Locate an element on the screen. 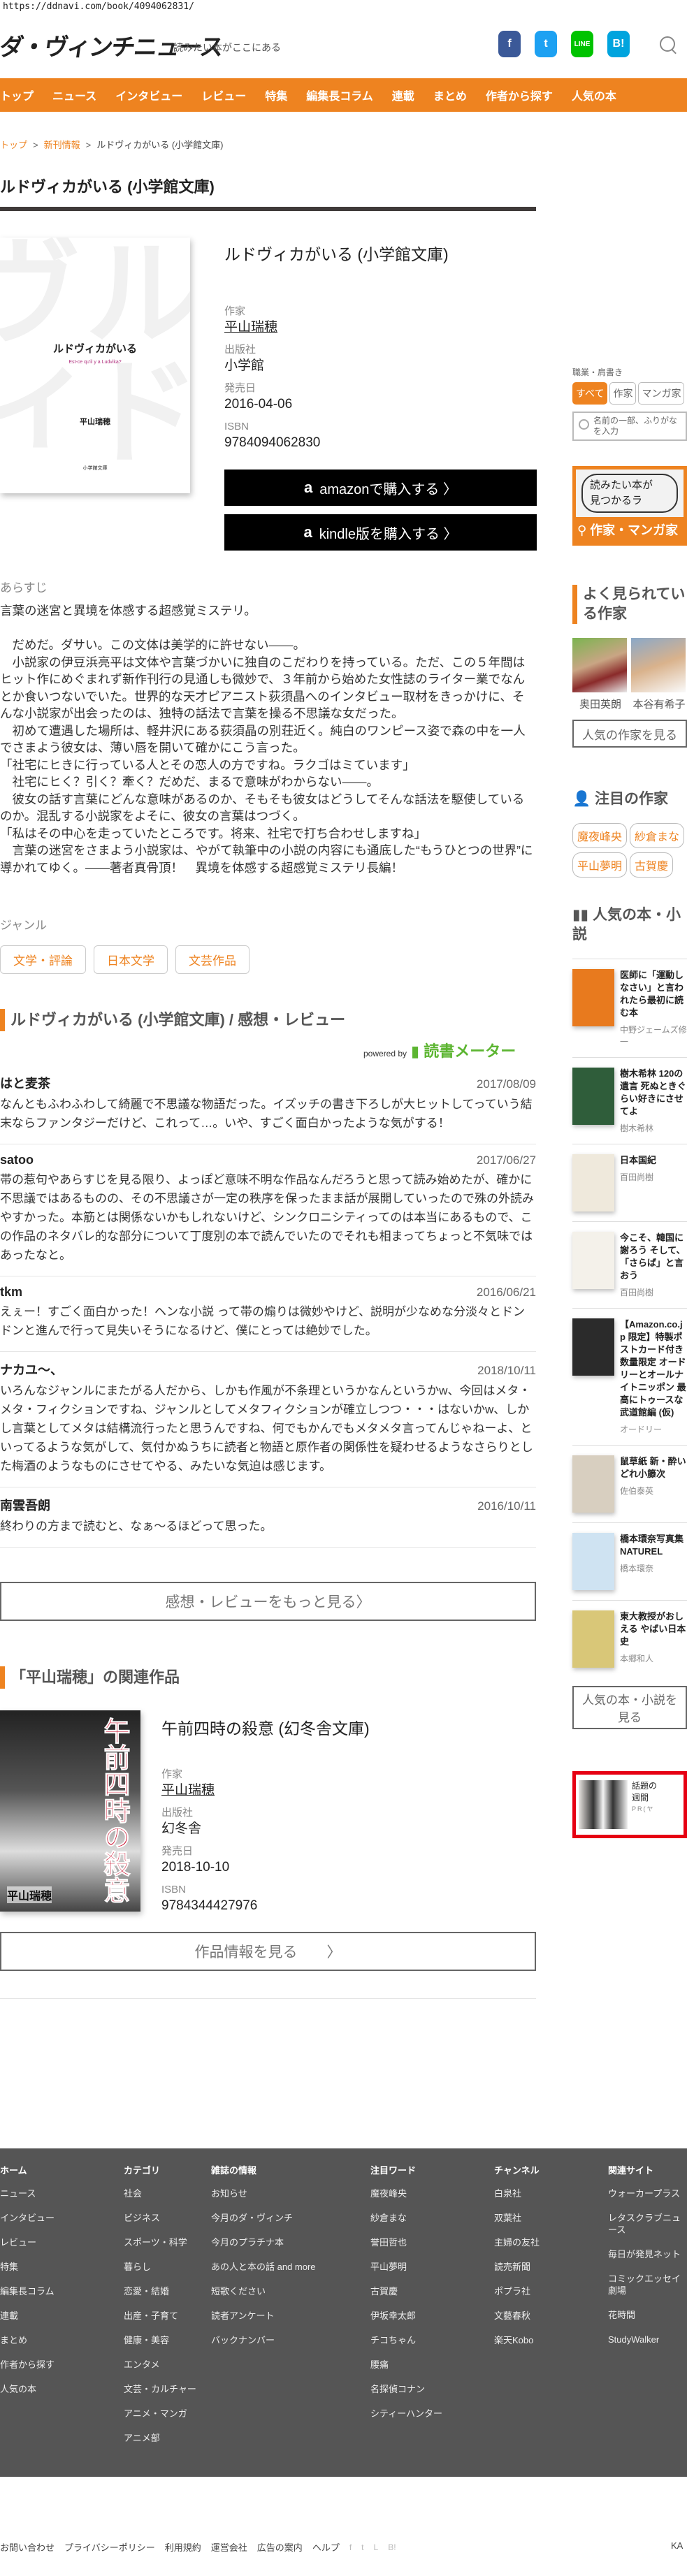 The width and height of the screenshot is (687, 2576). line-icon: L is located at coordinates (376, 2547).